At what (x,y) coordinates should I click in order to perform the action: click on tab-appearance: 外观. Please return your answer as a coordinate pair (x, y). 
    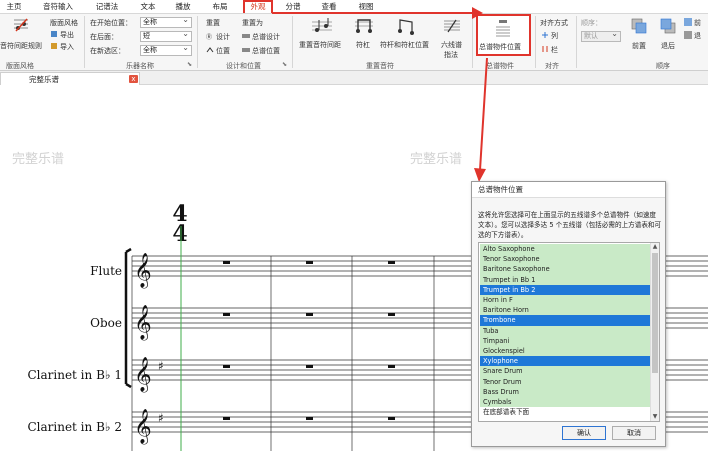
    Looking at the image, I should click on (258, 6).